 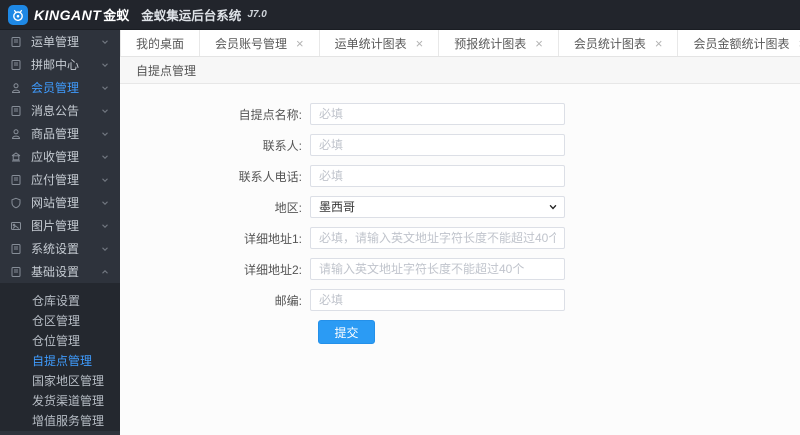 I want to click on sidebar-item-label: 消息公告, so click(x=55, y=111).